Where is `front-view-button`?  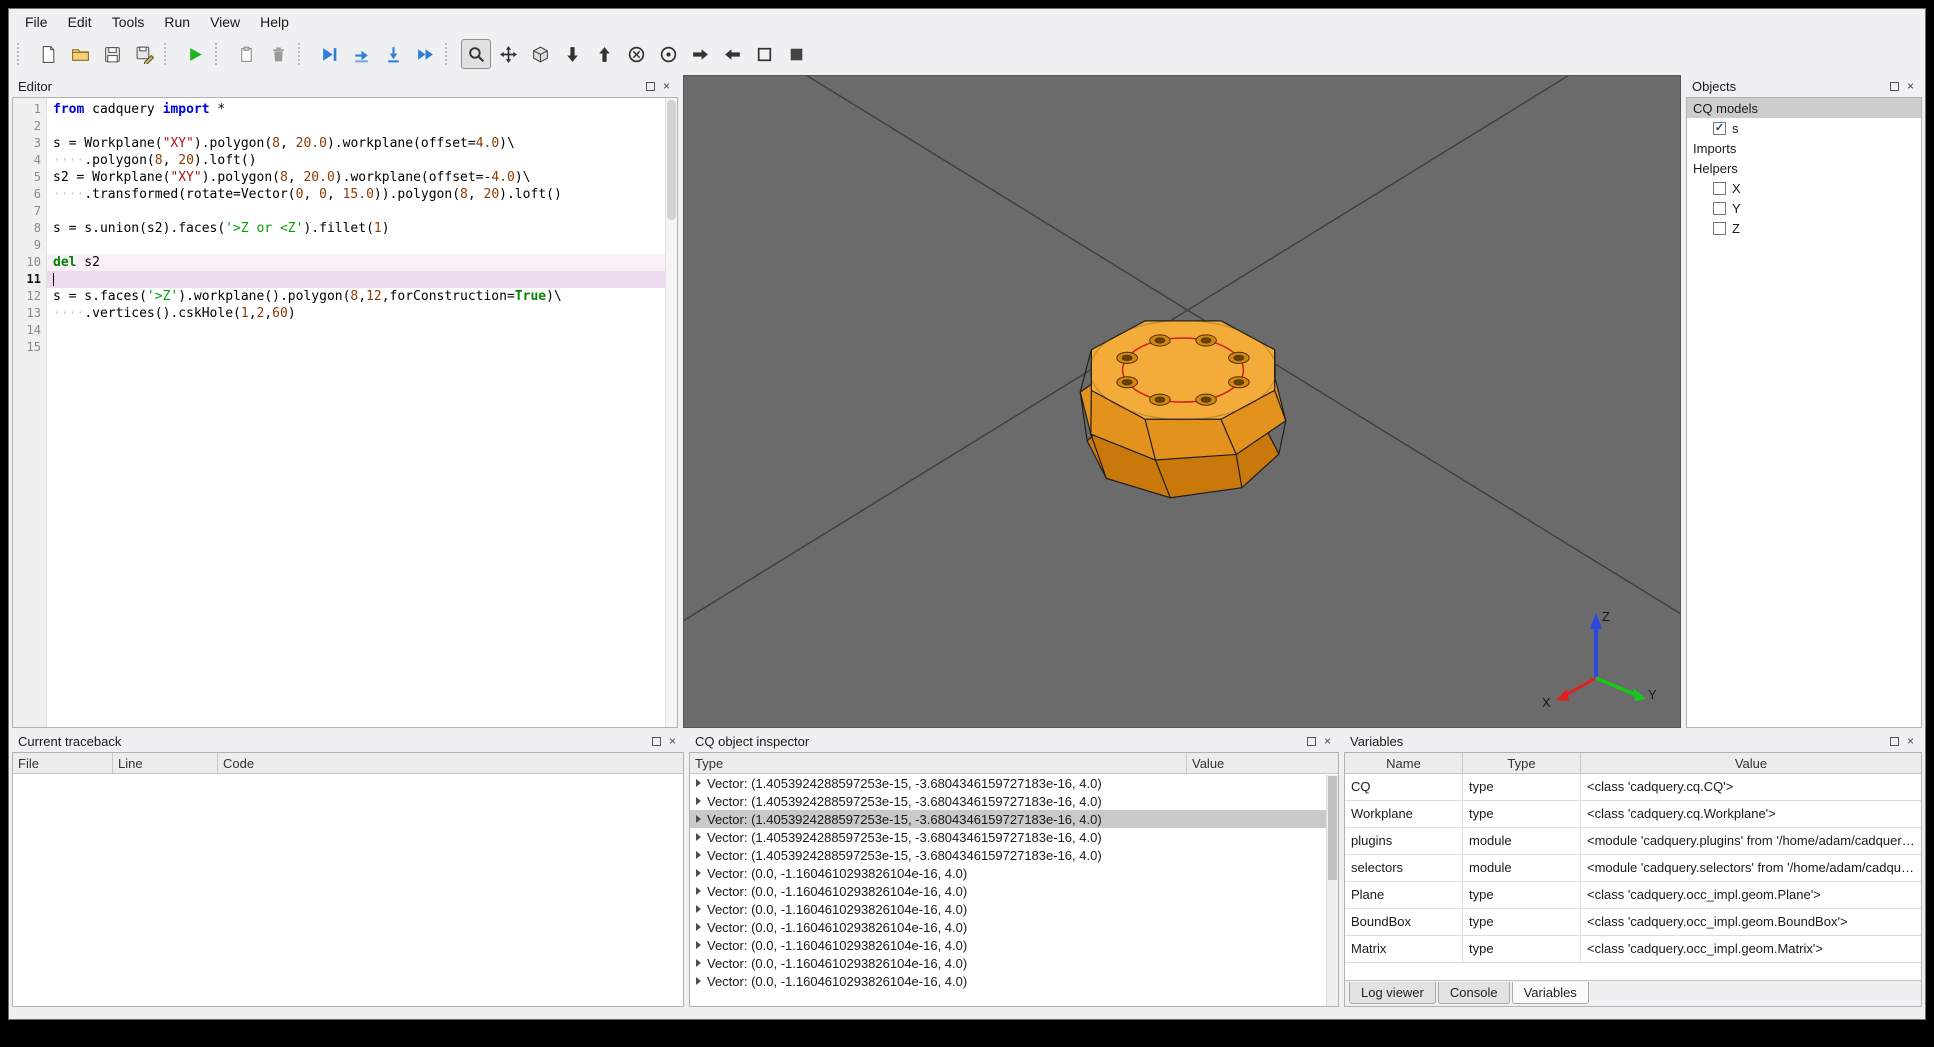
front-view-button is located at coordinates (636, 54).